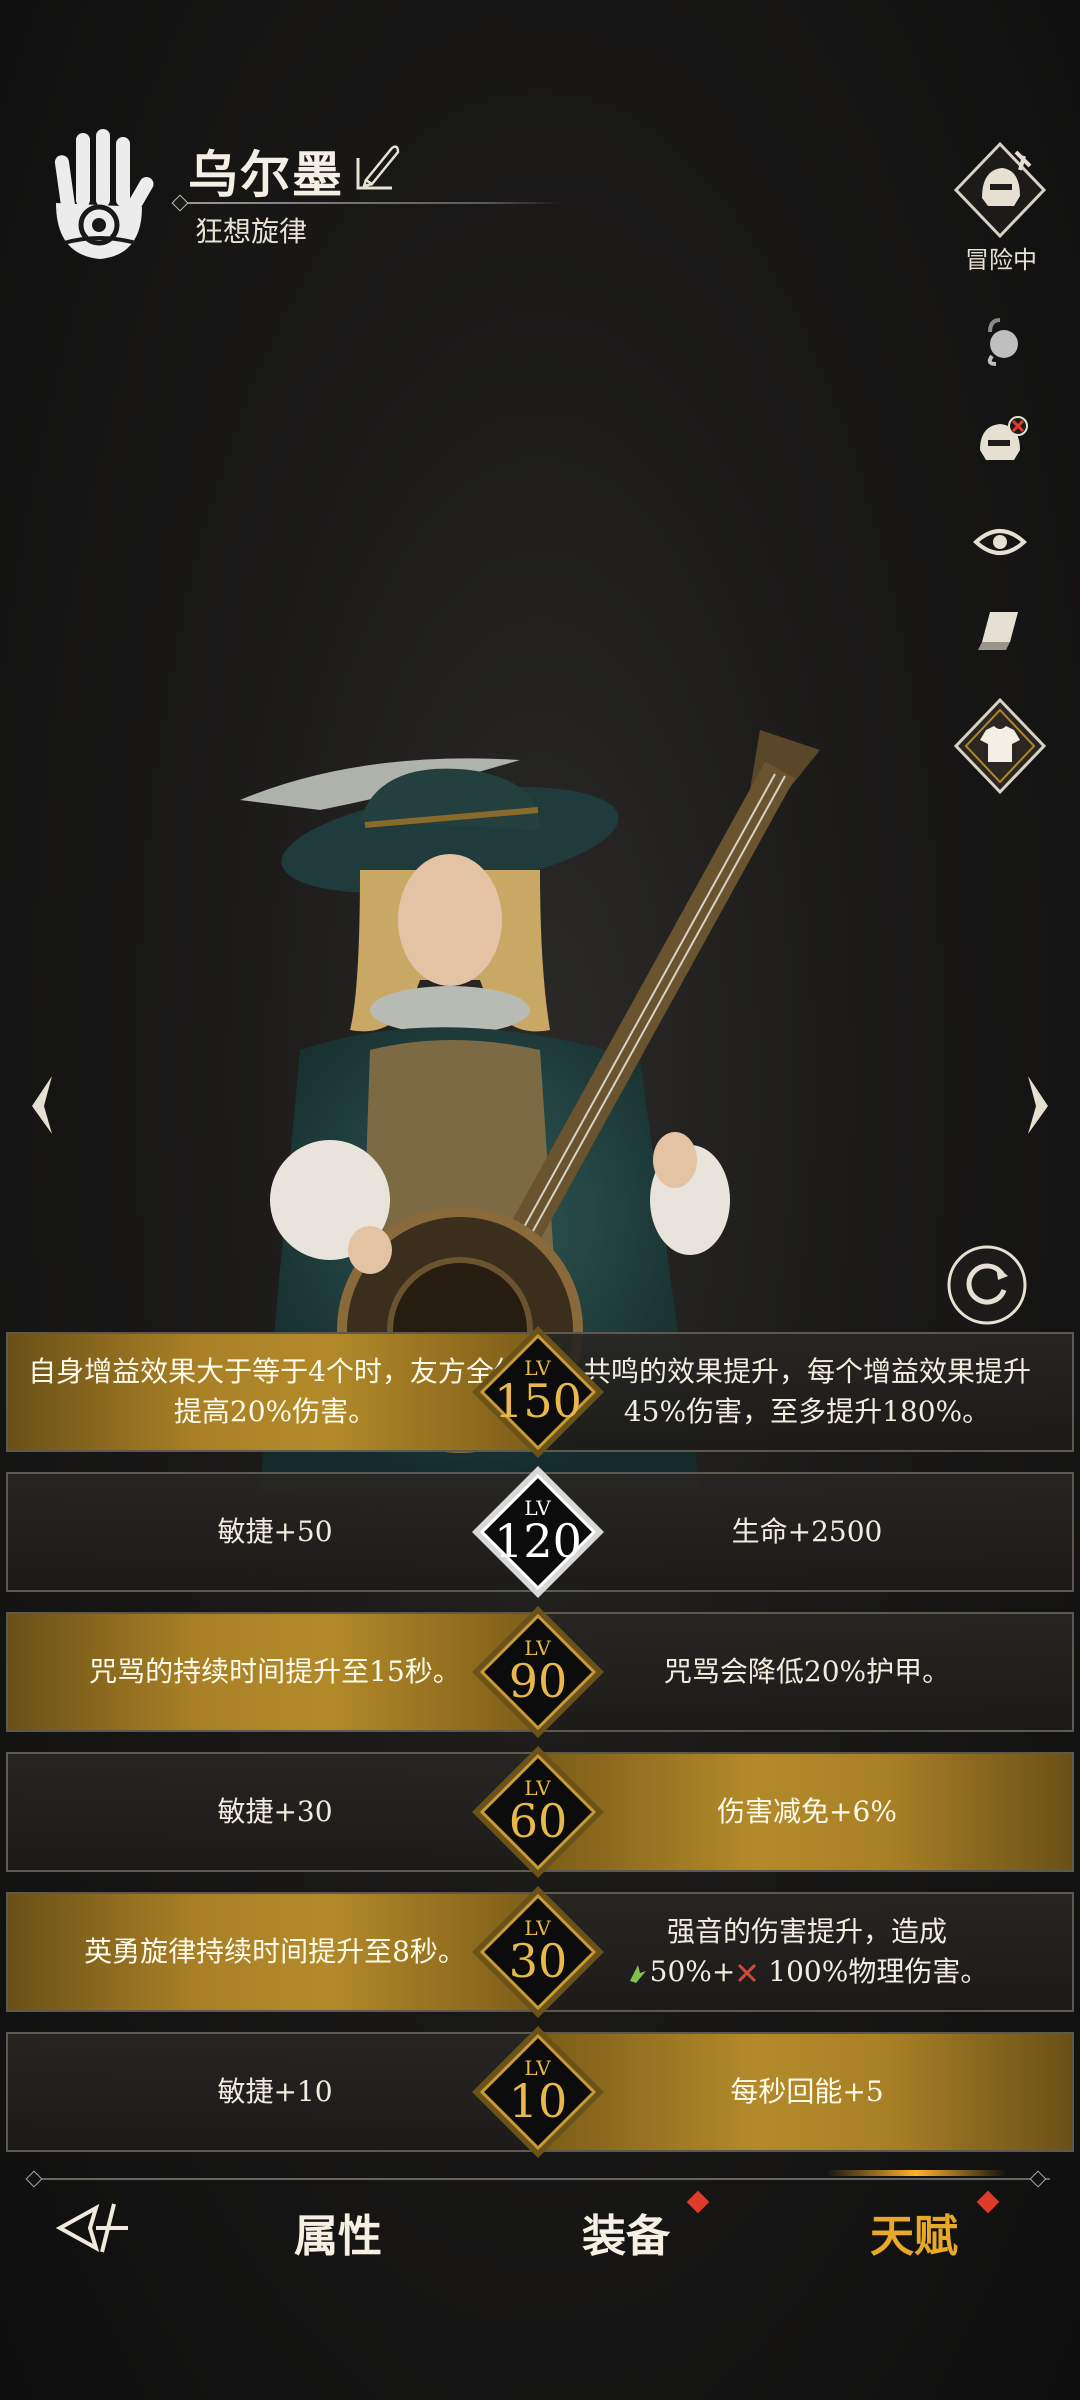  I want to click on level-number: 60, so click(538, 1821).